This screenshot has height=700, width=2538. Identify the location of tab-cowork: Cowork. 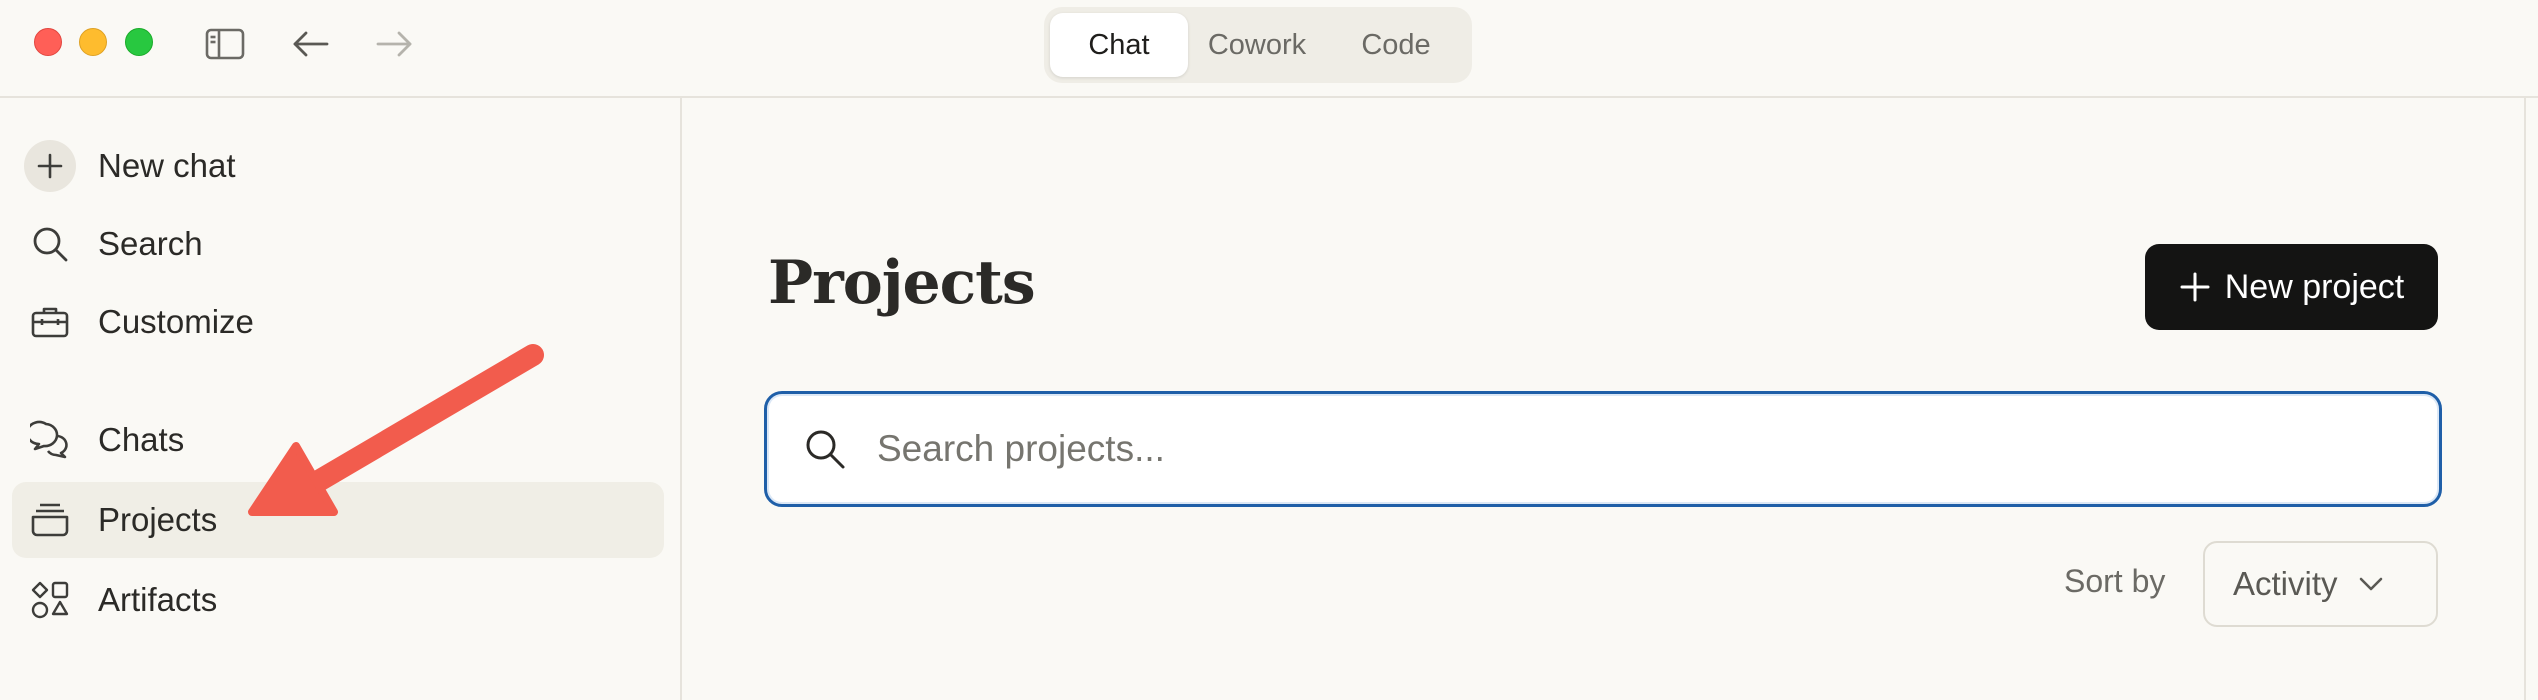
(1257, 45).